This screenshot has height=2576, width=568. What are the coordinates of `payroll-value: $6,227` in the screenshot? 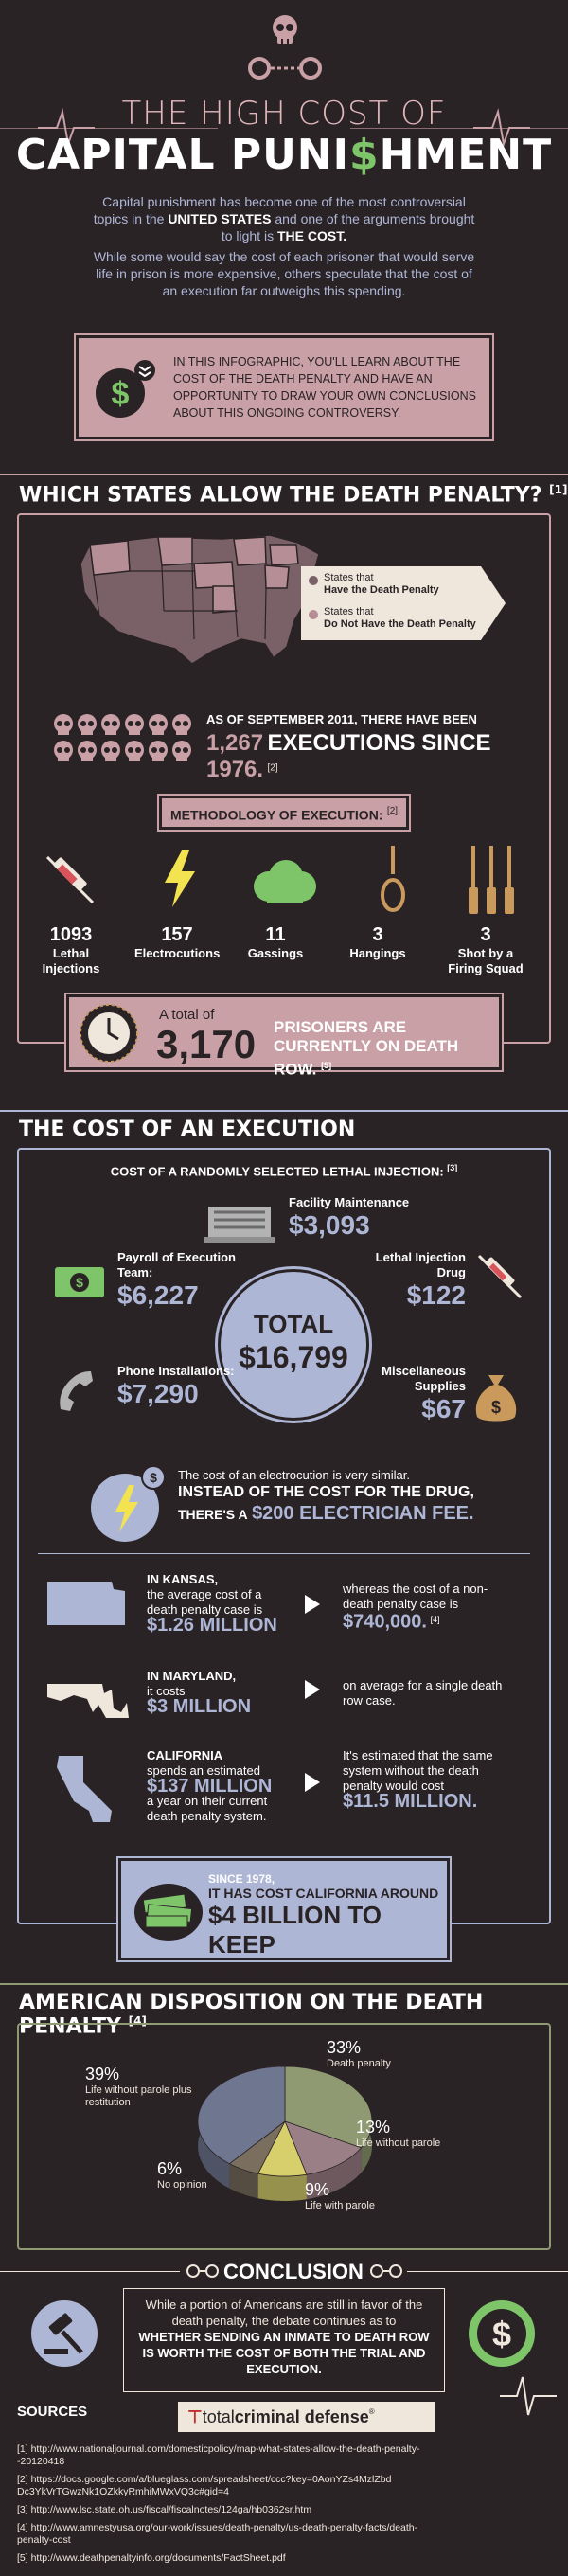 It's located at (158, 1295).